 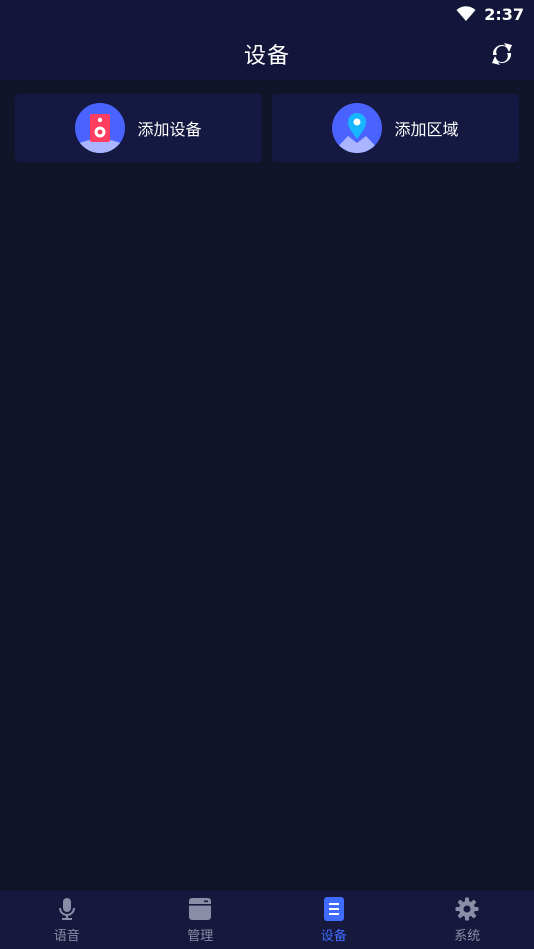 I want to click on add-area-button: 添加区域, so click(x=395, y=128).